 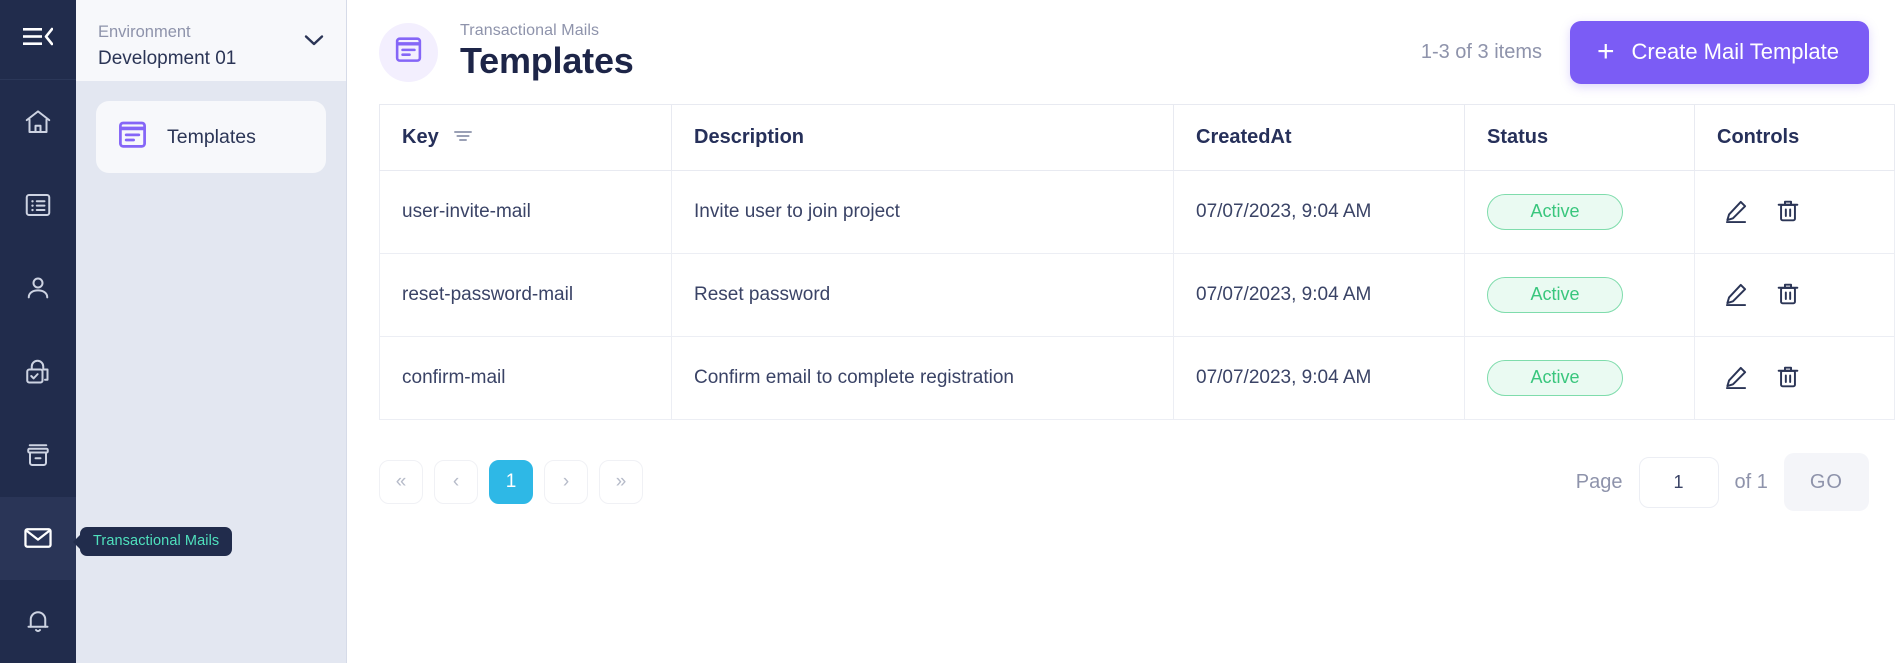 What do you see at coordinates (525, 137) in the screenshot?
I see `column-header-key: Key` at bounding box center [525, 137].